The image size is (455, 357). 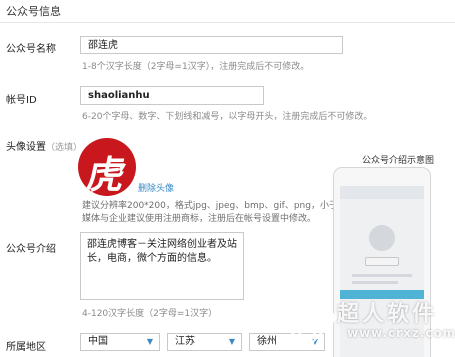 I want to click on name-label: 公众号名称, so click(x=31, y=49).